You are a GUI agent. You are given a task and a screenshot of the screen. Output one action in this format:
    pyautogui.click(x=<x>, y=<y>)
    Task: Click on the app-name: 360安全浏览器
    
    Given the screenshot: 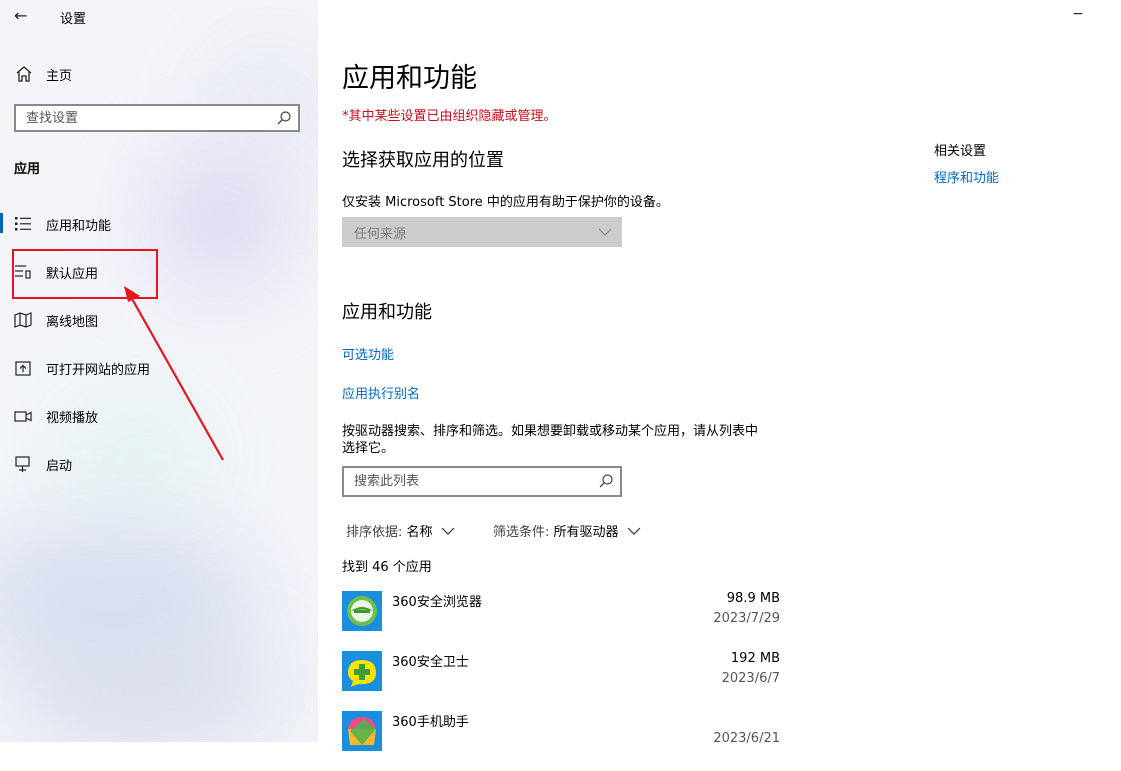 What is the action you would take?
    pyautogui.click(x=437, y=602)
    